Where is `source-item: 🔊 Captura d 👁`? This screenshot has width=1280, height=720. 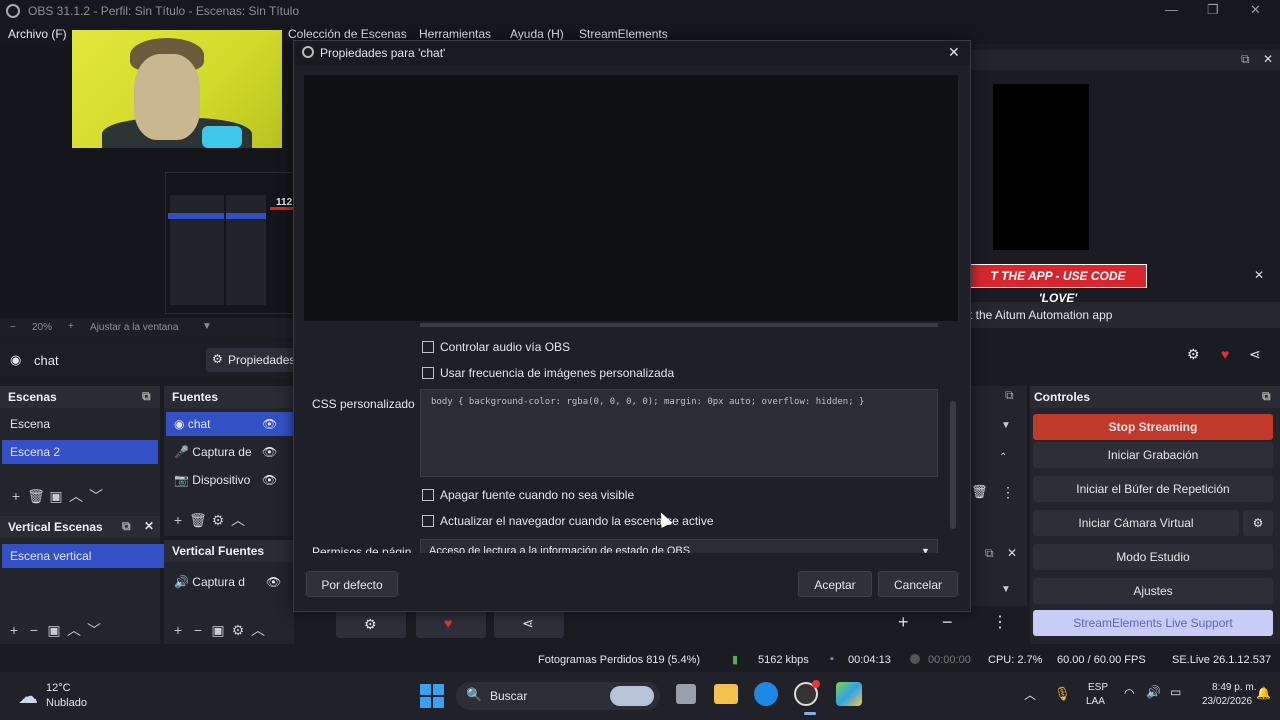 source-item: 🔊 Captura d 👁 is located at coordinates (233, 582).